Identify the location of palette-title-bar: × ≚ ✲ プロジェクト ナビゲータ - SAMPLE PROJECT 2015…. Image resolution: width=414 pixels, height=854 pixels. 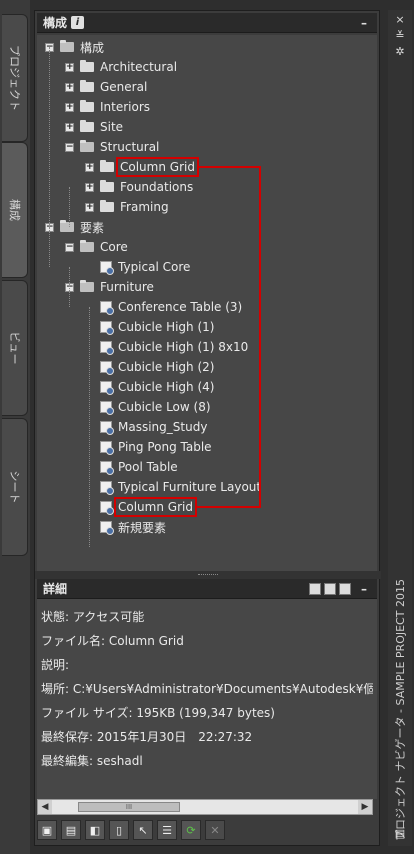
(400, 428).